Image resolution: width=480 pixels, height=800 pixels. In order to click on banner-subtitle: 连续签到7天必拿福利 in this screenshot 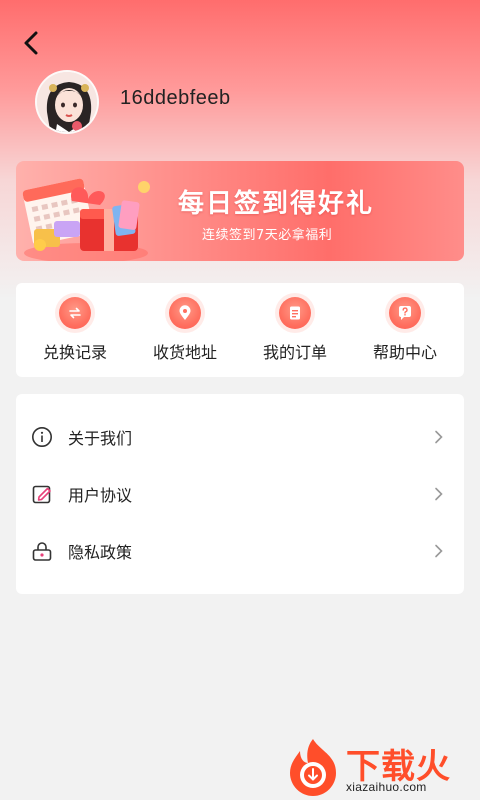, I will do `click(267, 235)`.